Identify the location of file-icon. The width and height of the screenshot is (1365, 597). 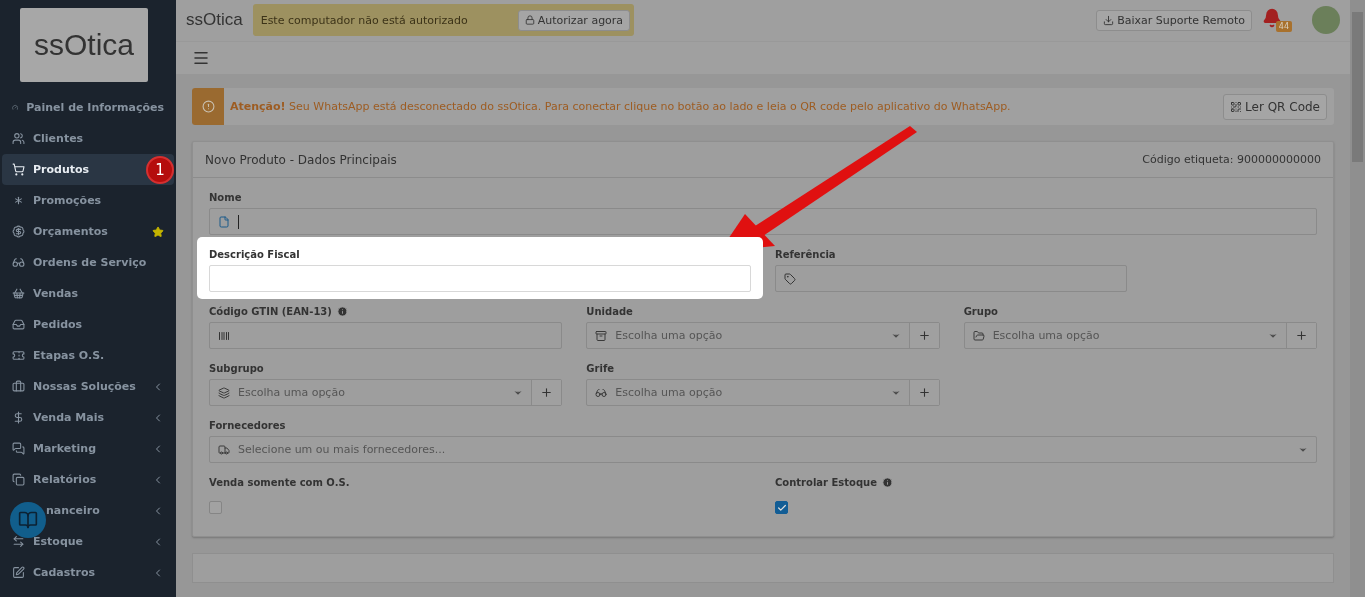
(224, 221).